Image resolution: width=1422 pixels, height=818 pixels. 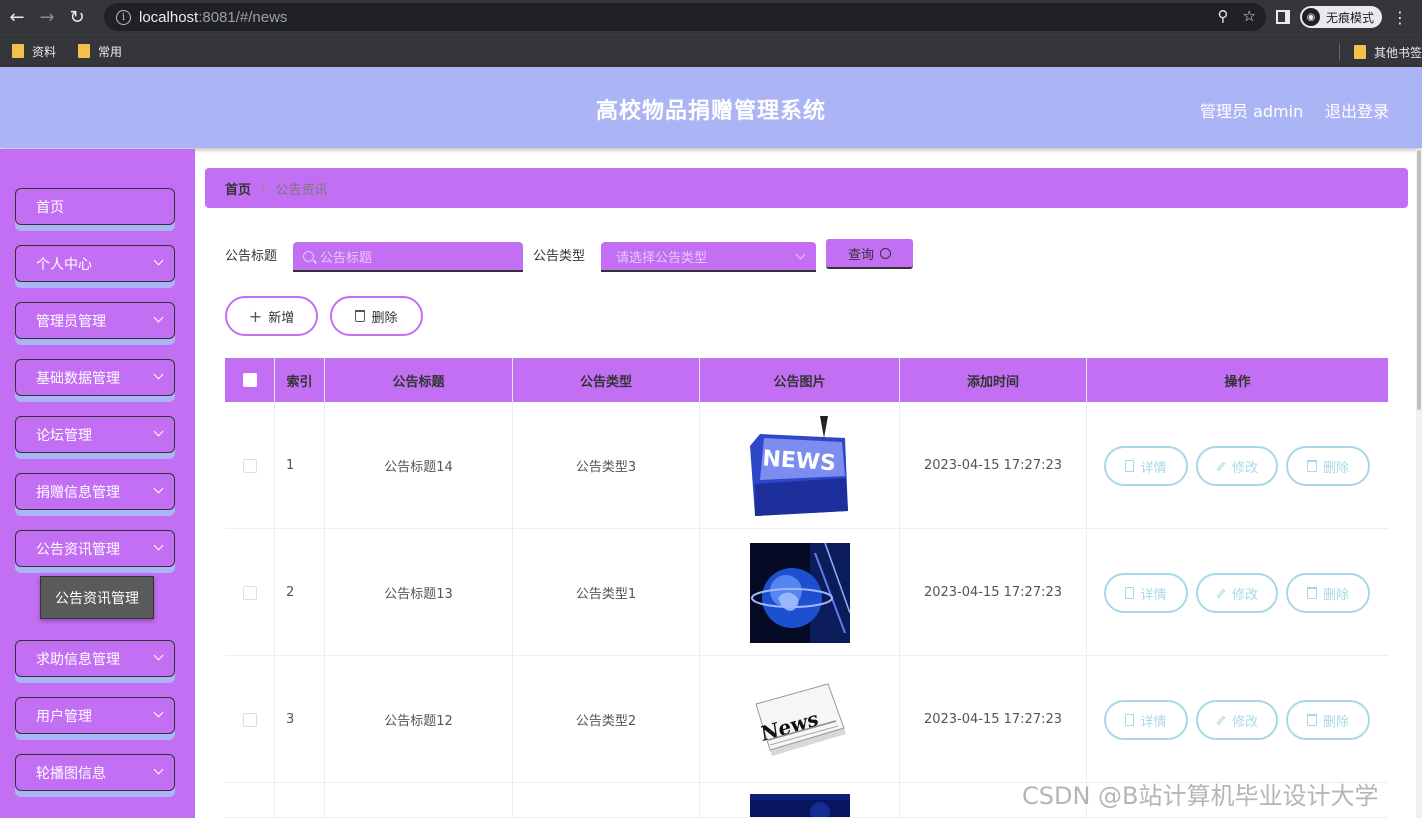 What do you see at coordinates (376, 316) in the screenshot?
I see `batch-delete-button: 删除` at bounding box center [376, 316].